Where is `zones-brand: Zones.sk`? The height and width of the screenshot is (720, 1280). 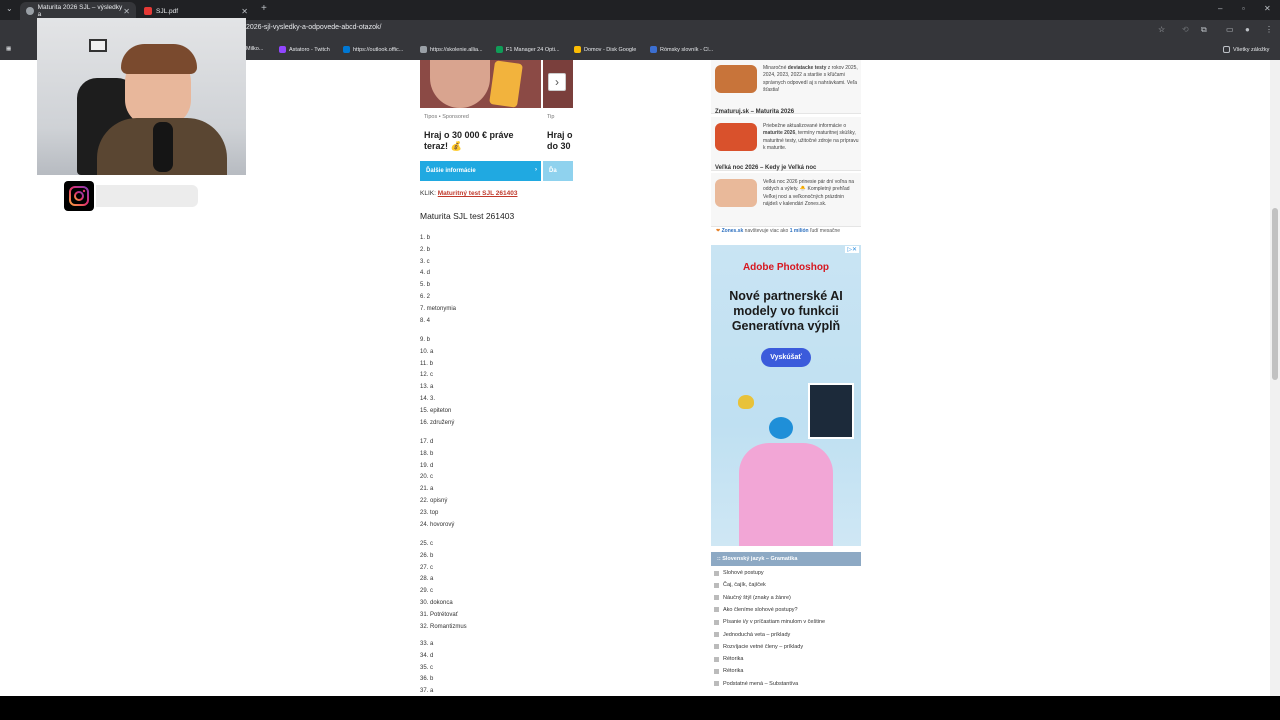 zones-brand: Zones.sk is located at coordinates (733, 231).